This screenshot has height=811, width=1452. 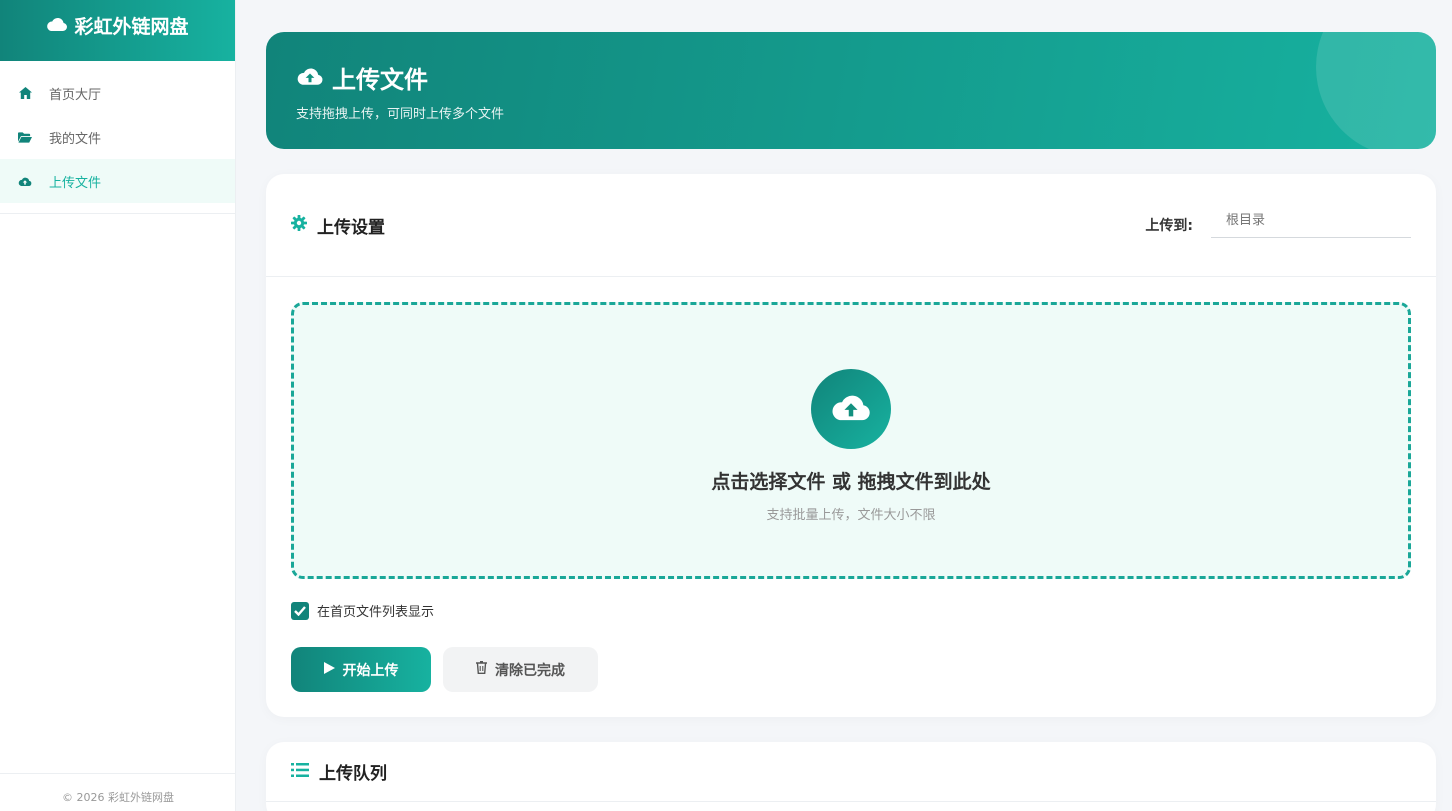 What do you see at coordinates (1376, 90) in the screenshot?
I see `decorative-circle` at bounding box center [1376, 90].